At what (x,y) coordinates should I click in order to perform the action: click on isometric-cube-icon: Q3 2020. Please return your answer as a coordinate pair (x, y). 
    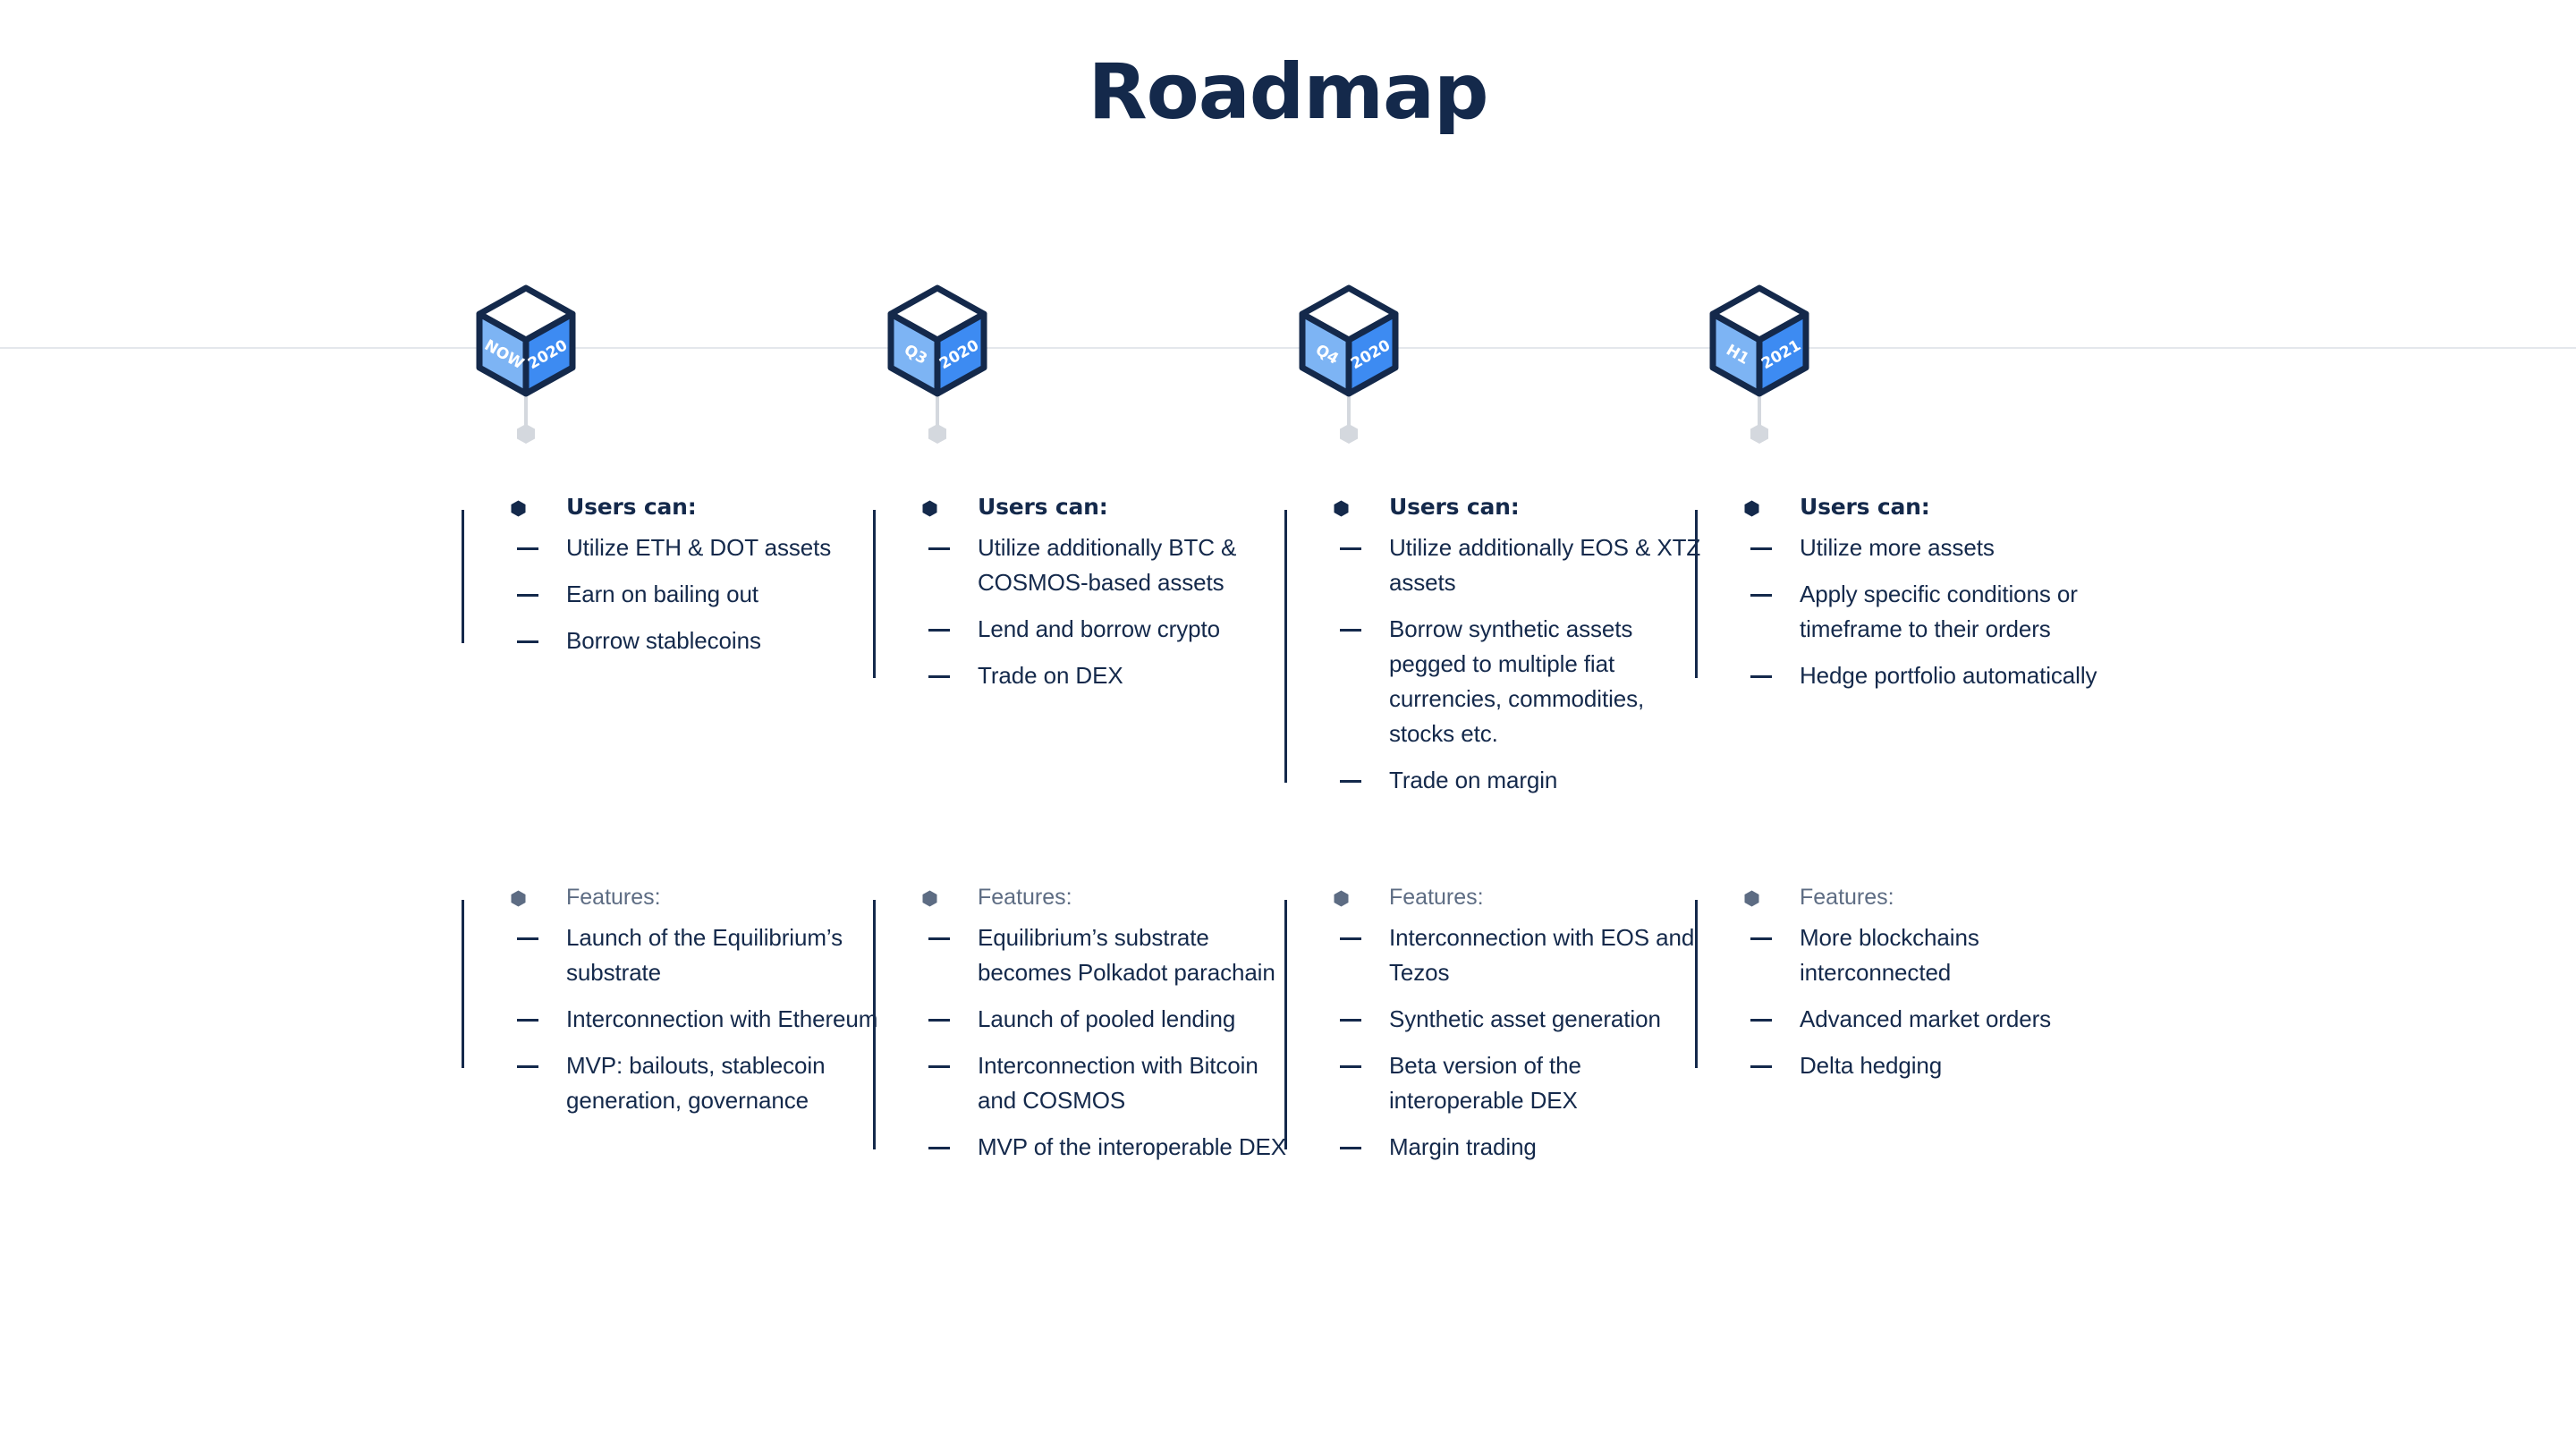
    Looking at the image, I should click on (937, 340).